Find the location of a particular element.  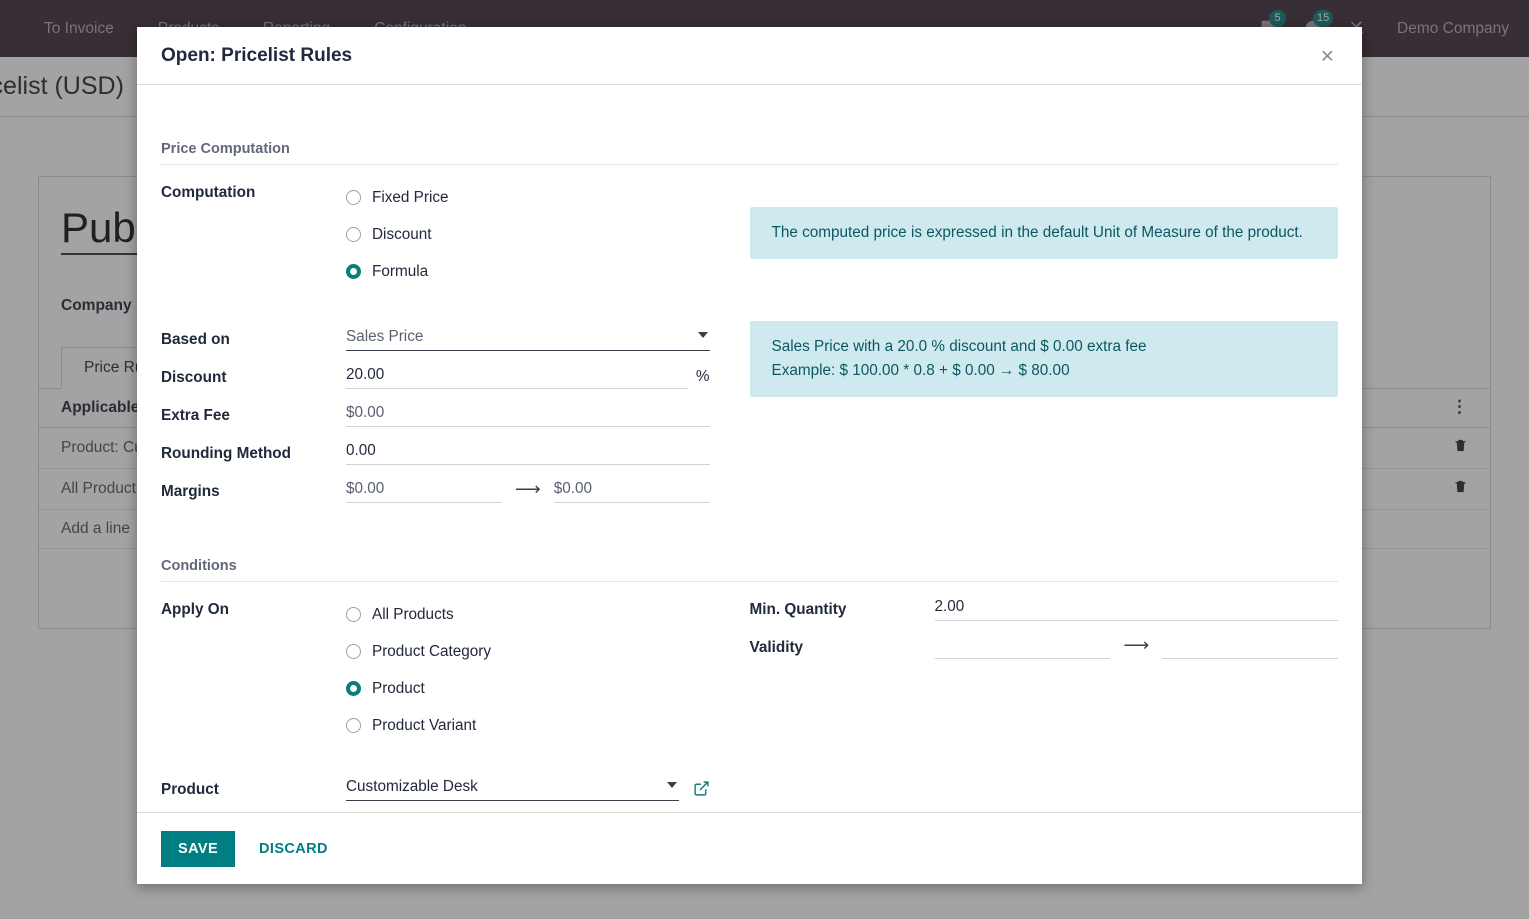

product-input is located at coordinates (512, 788).